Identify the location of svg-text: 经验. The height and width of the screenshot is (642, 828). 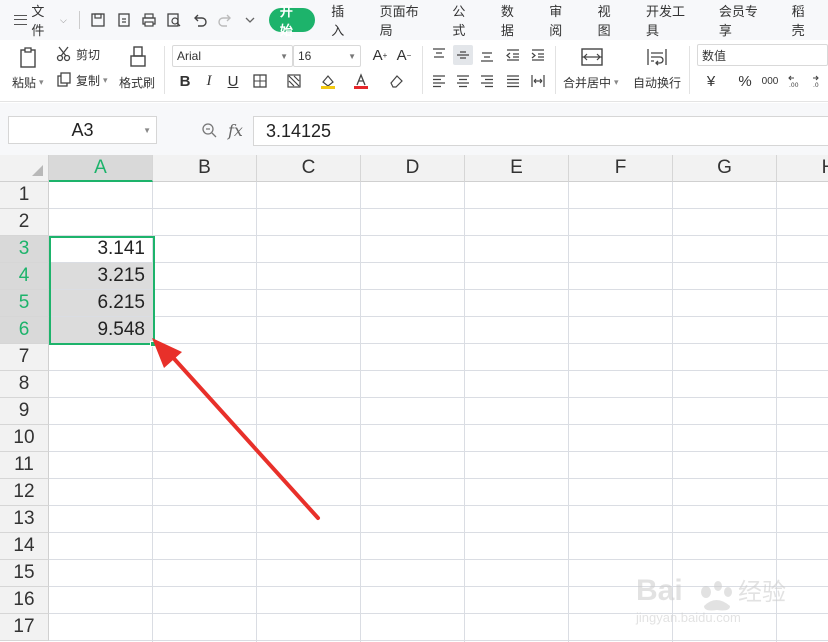
(762, 592).